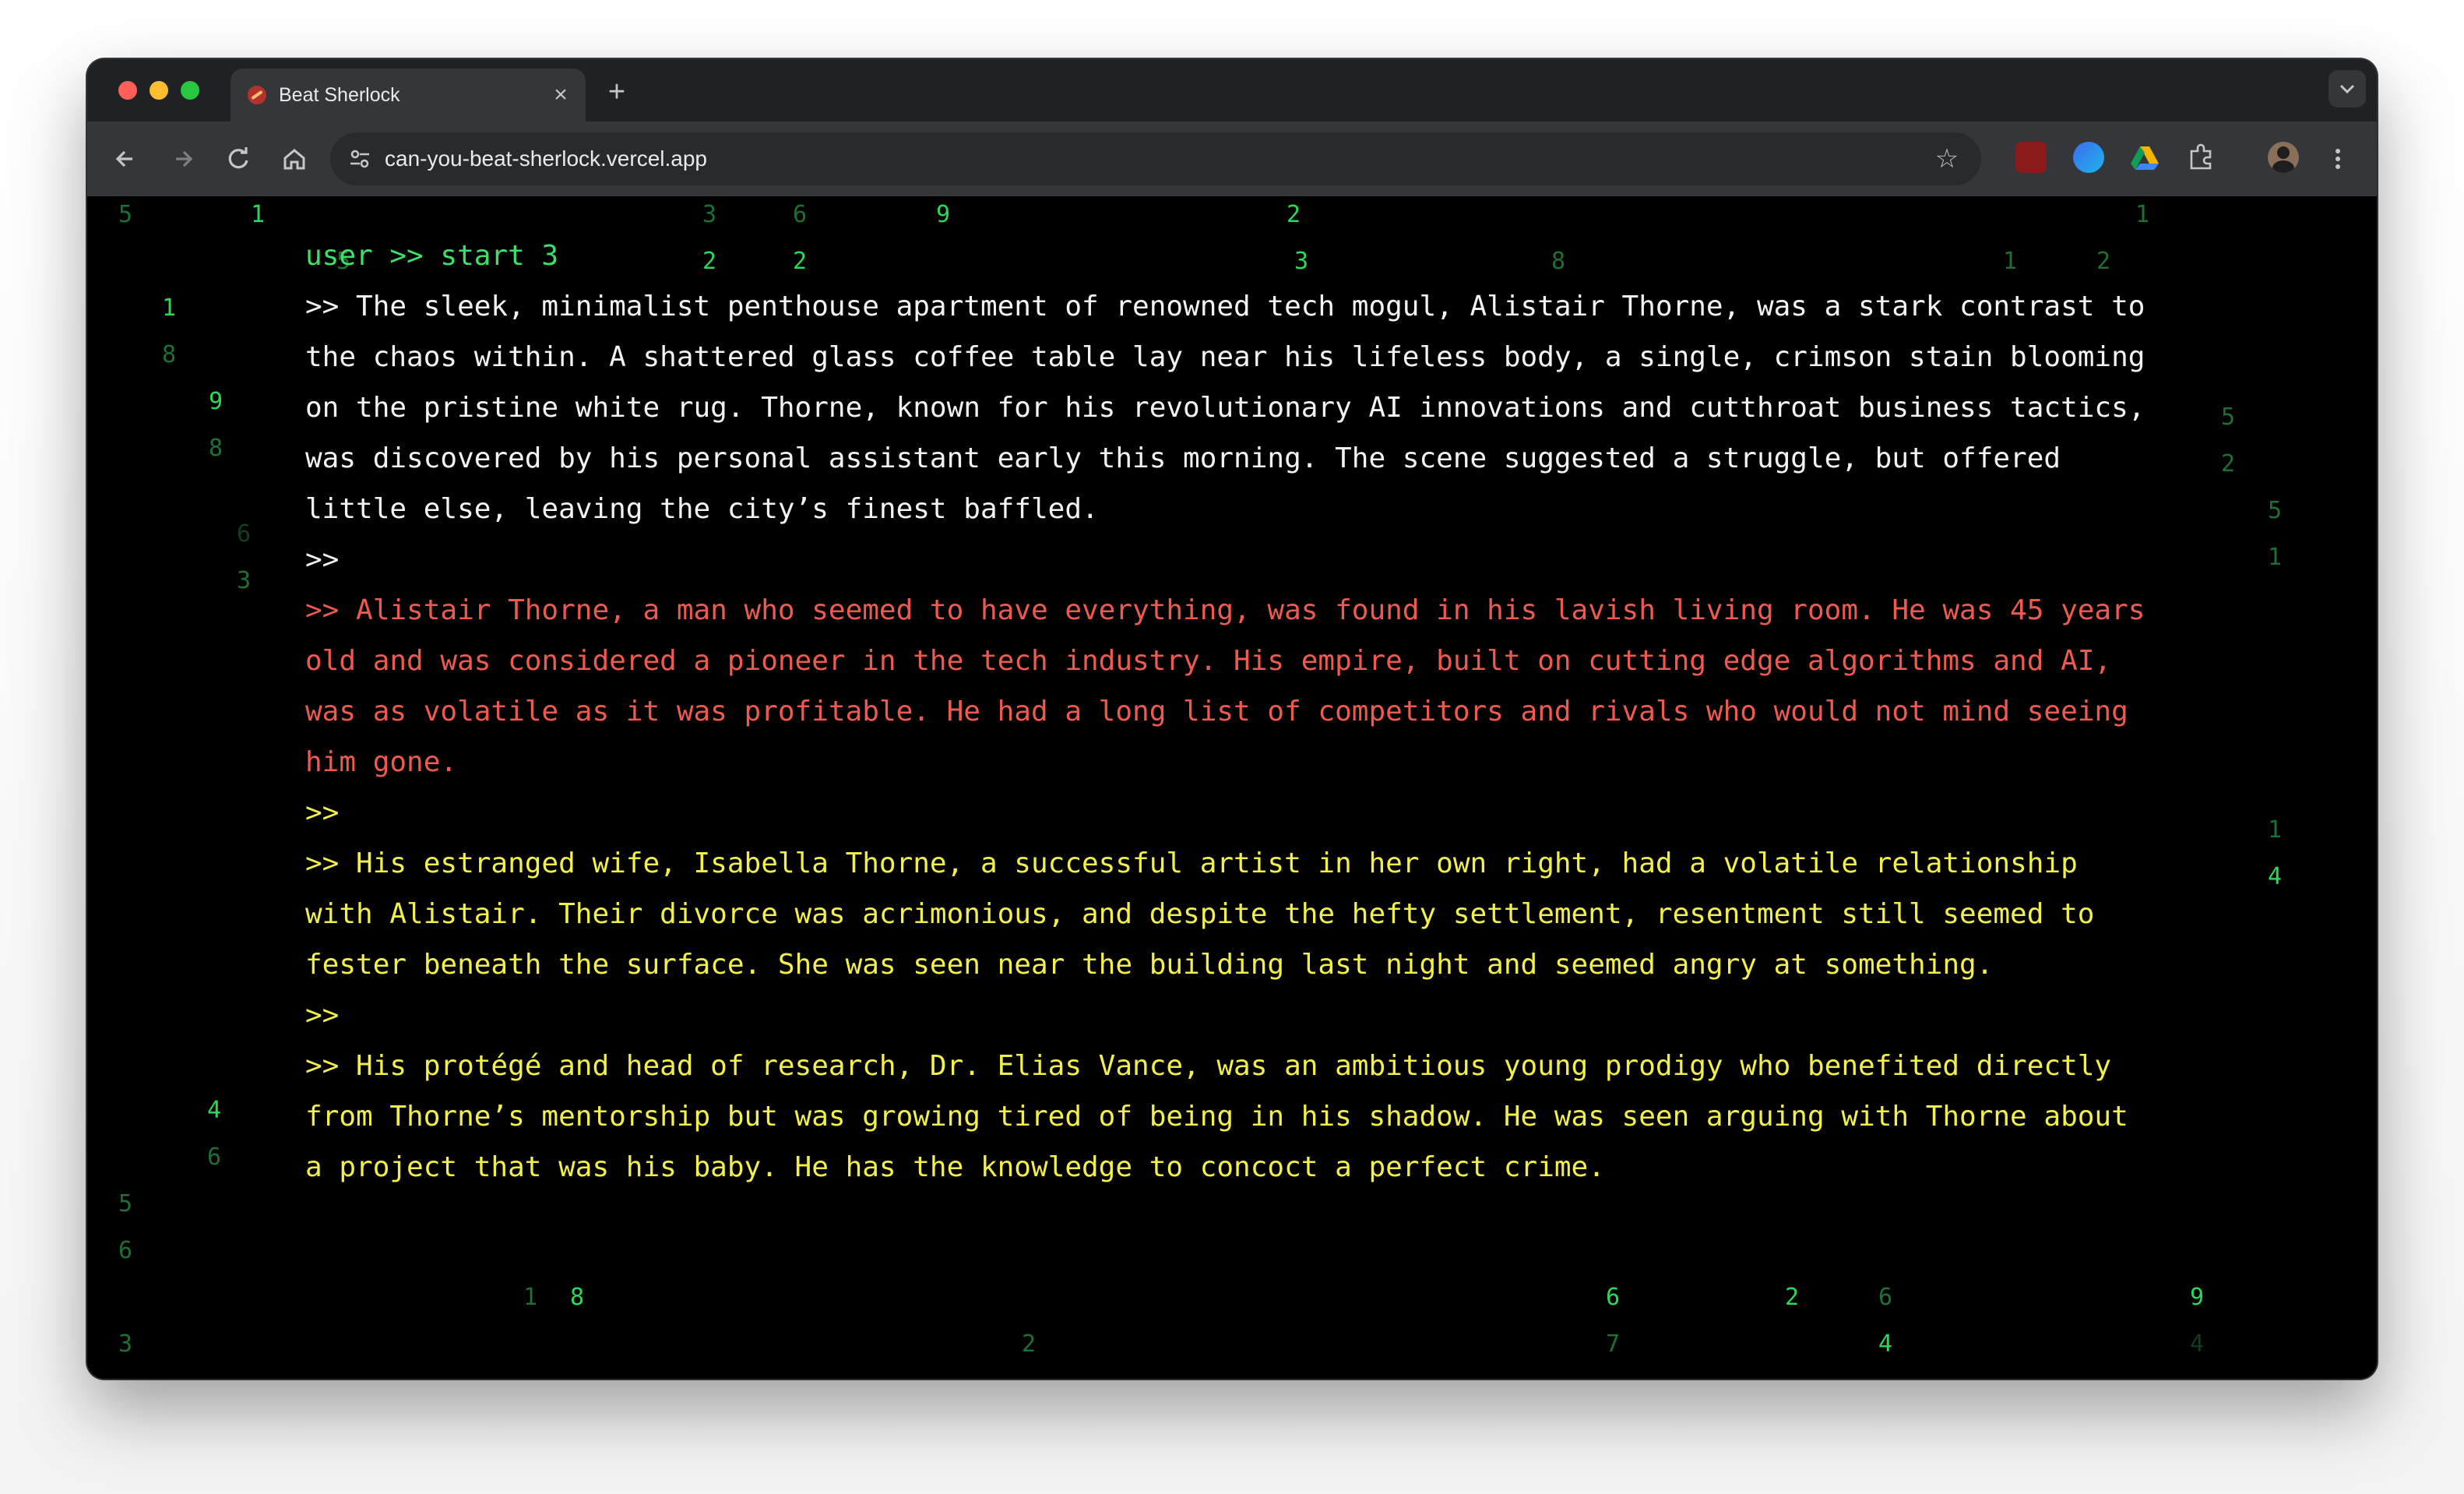 The width and height of the screenshot is (2464, 1494). What do you see at coordinates (126, 159) in the screenshot?
I see `back-icon` at bounding box center [126, 159].